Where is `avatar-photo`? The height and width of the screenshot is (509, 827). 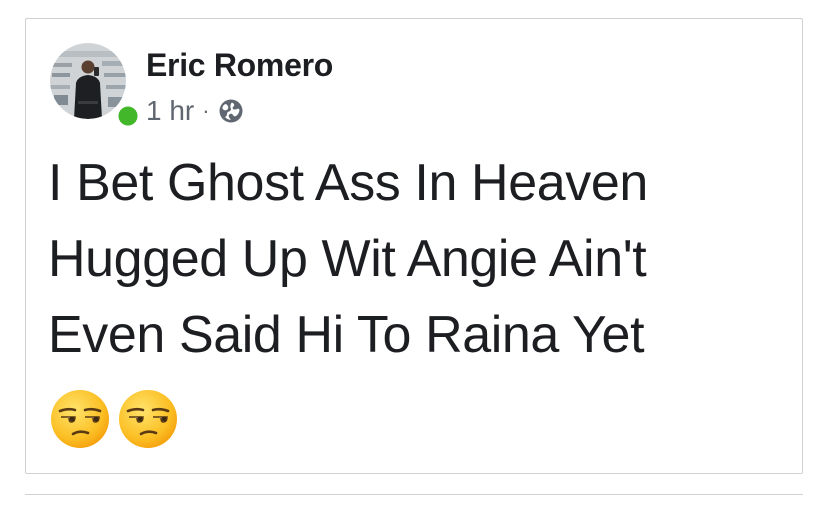
avatar-photo is located at coordinates (88, 81).